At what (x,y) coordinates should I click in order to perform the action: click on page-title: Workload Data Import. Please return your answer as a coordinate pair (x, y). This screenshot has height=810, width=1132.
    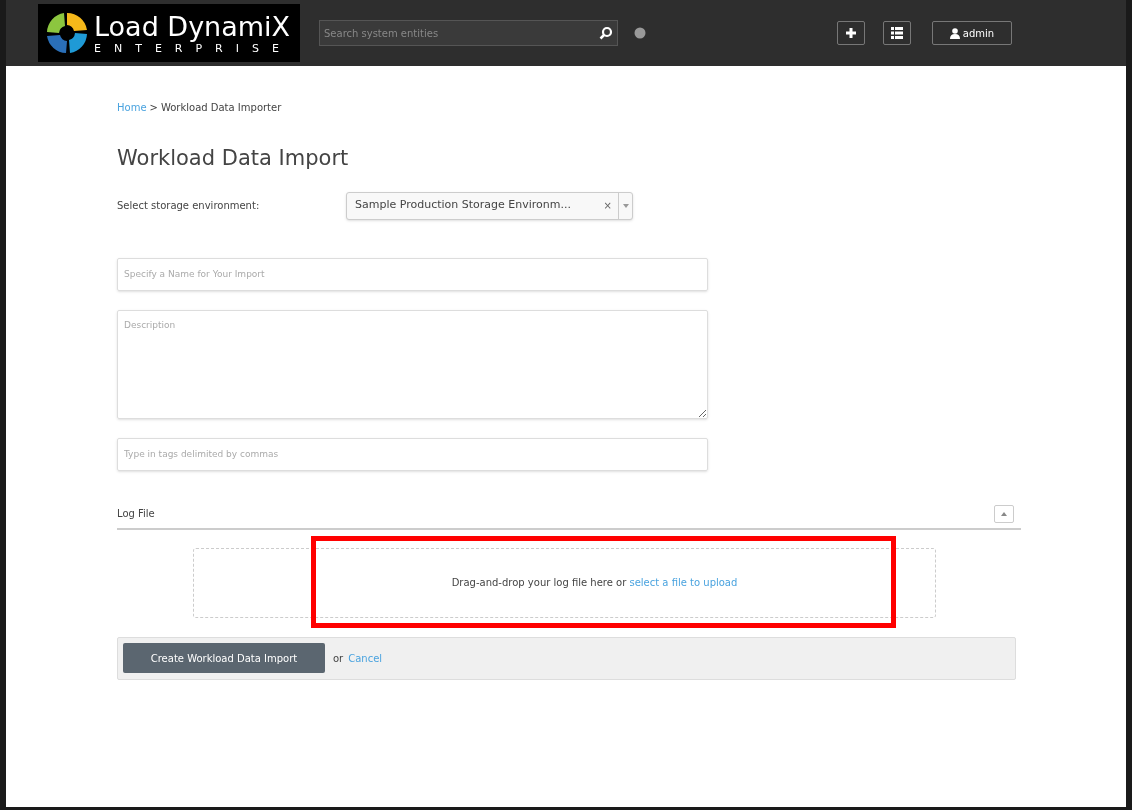
    Looking at the image, I should click on (233, 158).